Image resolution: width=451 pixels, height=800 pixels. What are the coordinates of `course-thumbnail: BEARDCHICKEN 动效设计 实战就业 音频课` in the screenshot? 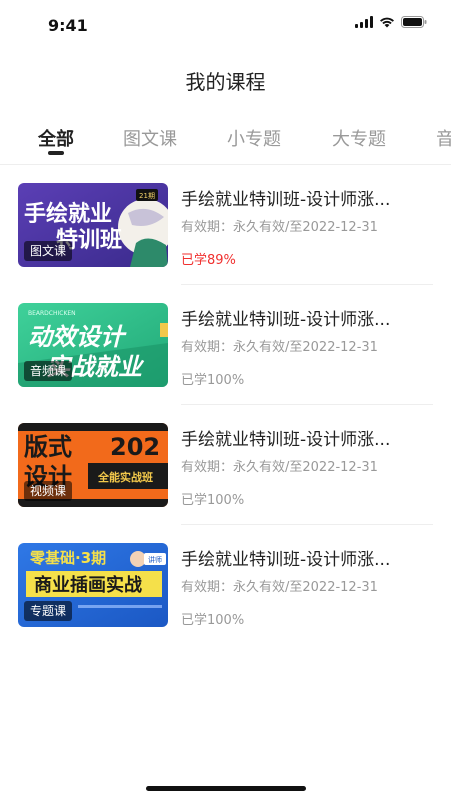 It's located at (93, 345).